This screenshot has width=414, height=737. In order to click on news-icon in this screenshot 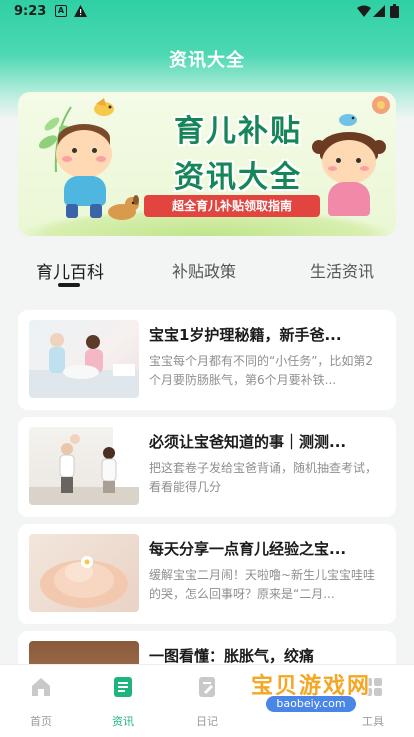, I will do `click(123, 687)`.